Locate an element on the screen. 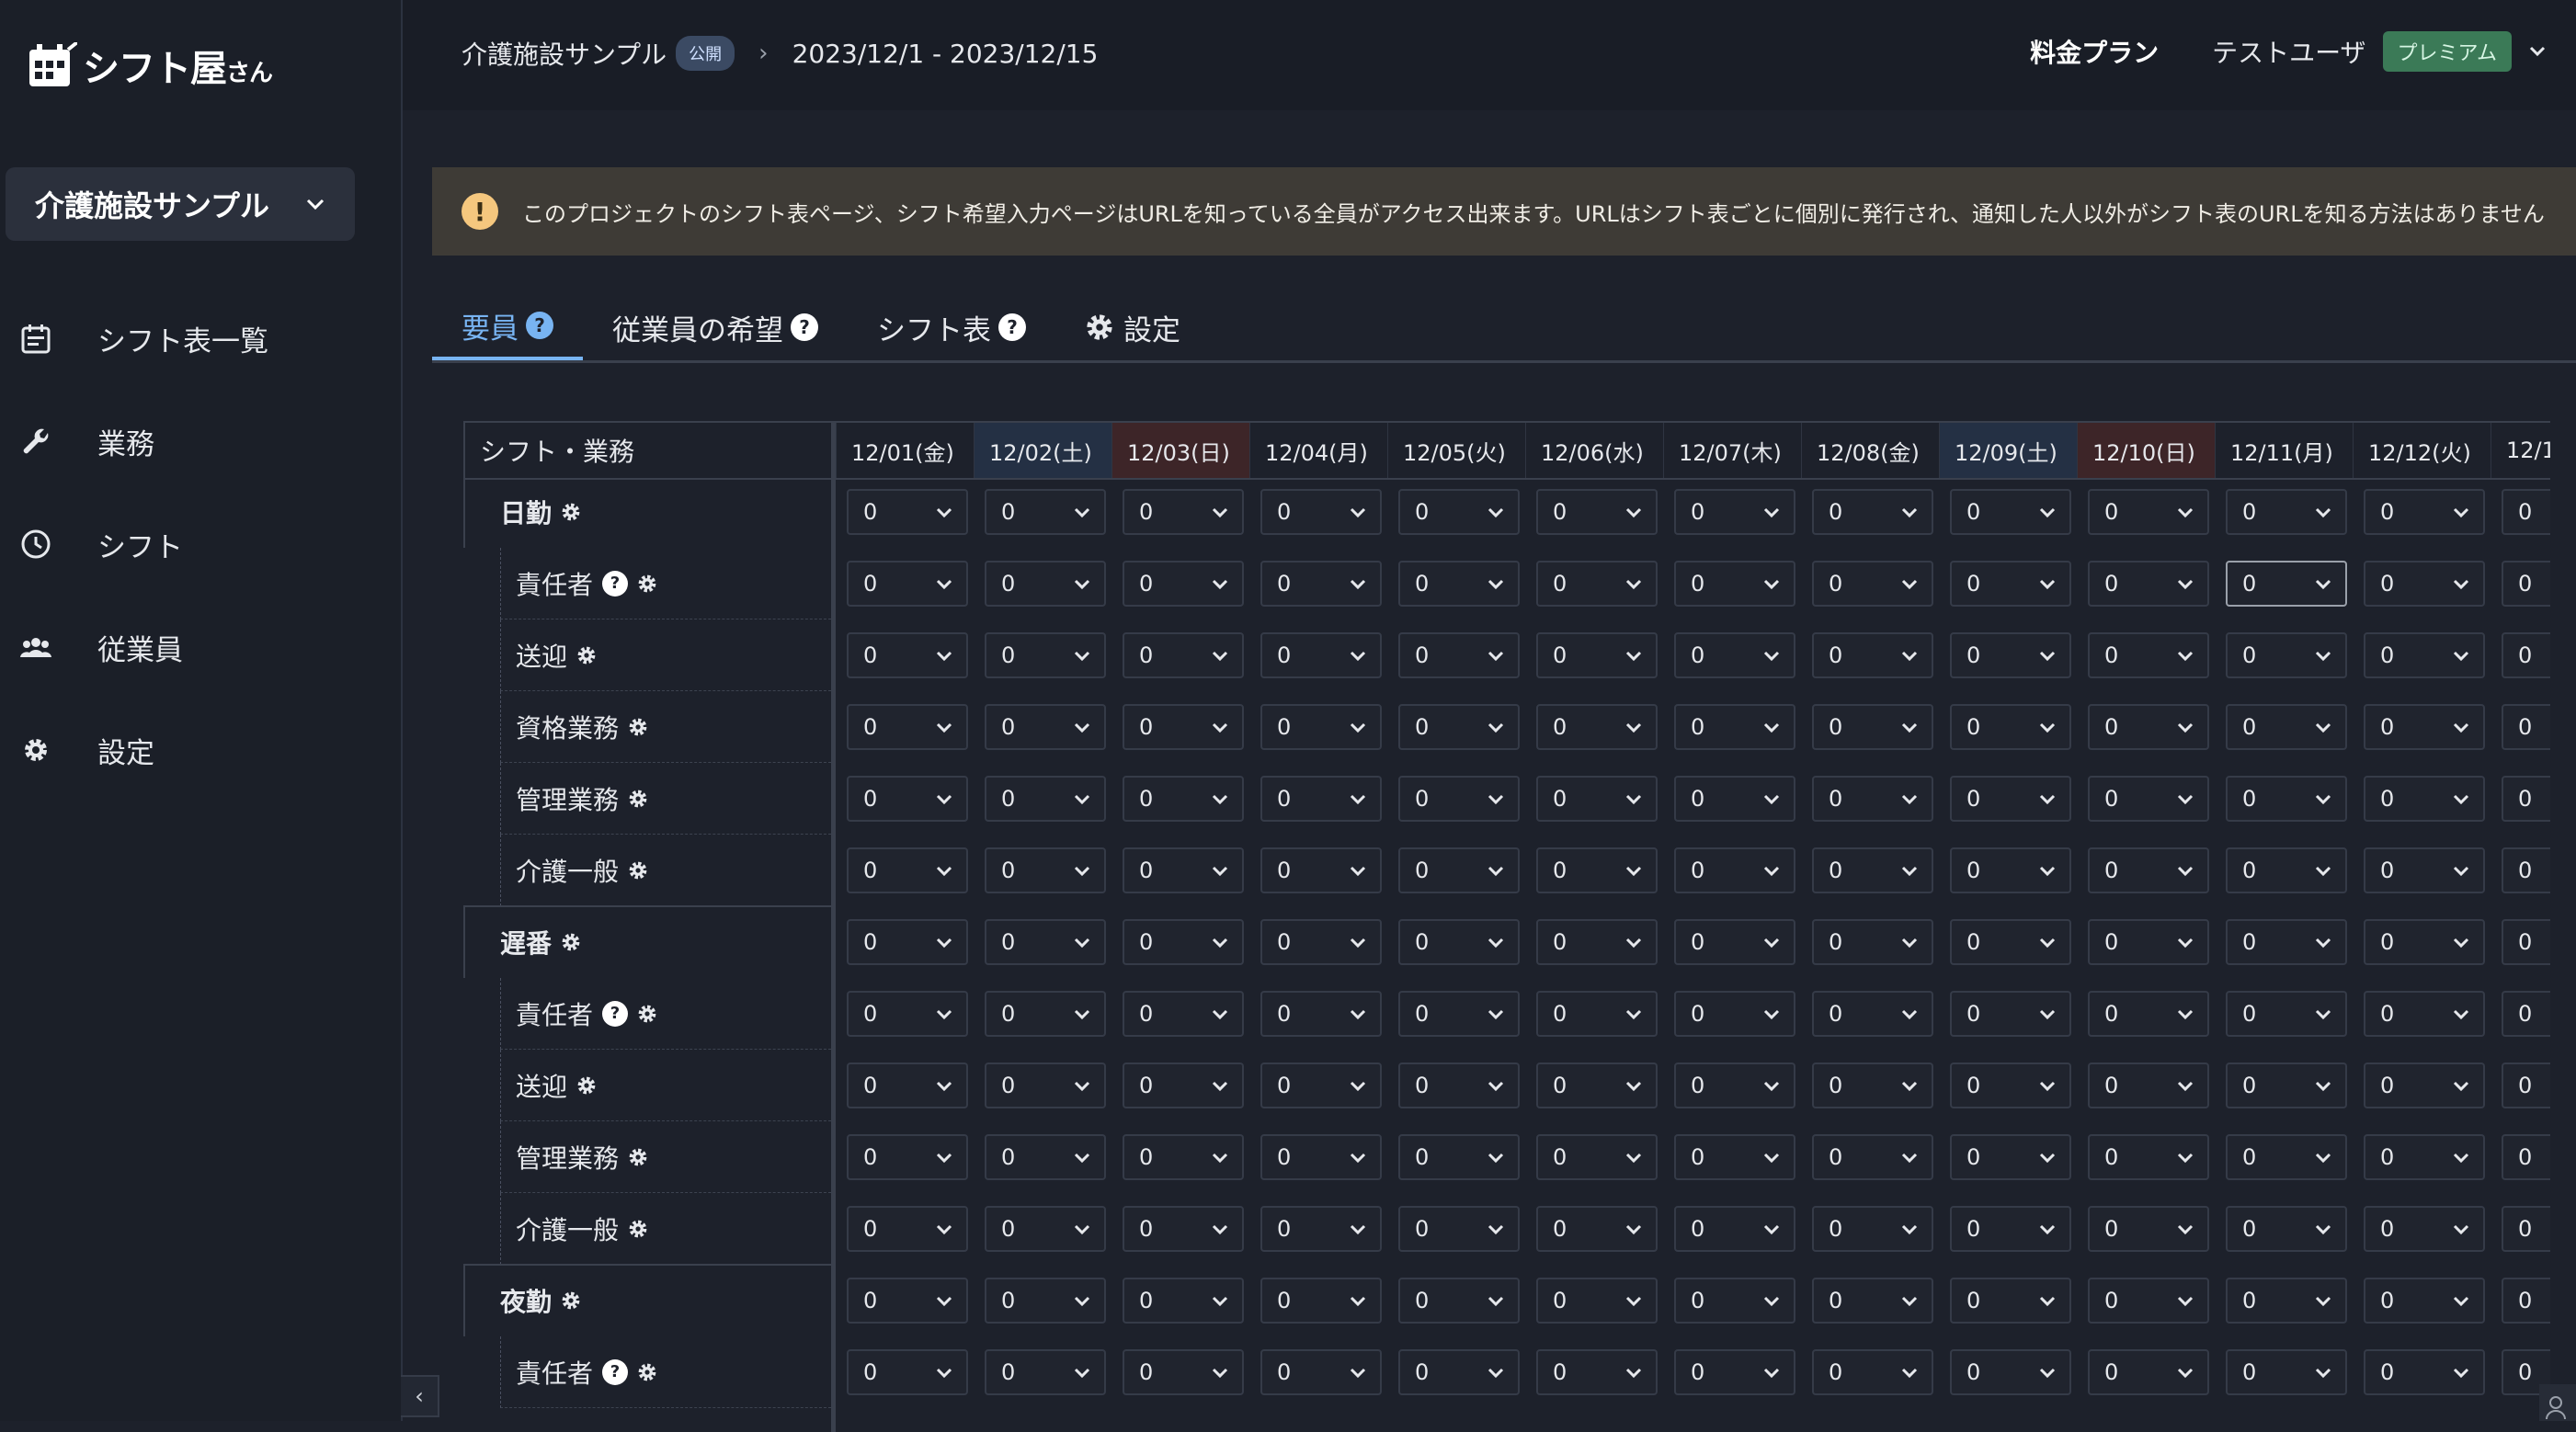 Image resolution: width=2576 pixels, height=1432 pixels. tab-settings: 設定 is located at coordinates (1132, 327).